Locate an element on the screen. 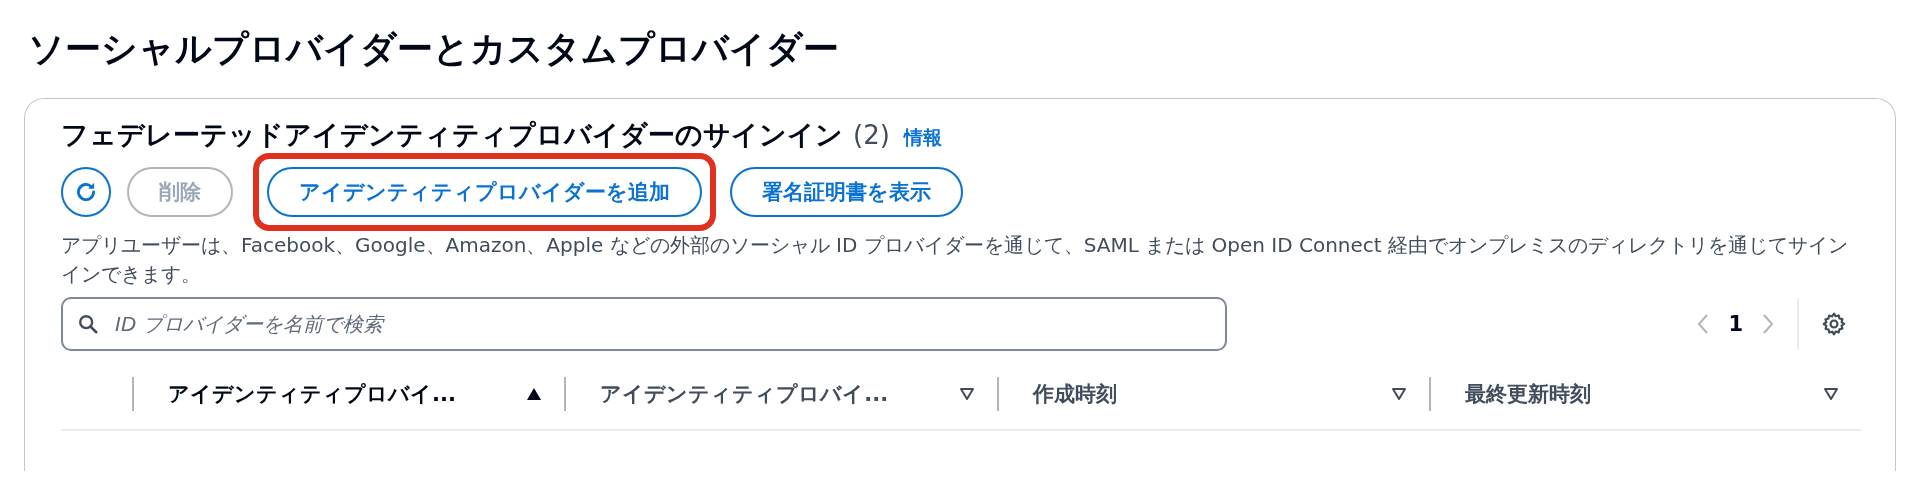 The height and width of the screenshot is (486, 1914). refresh-button is located at coordinates (86, 192).